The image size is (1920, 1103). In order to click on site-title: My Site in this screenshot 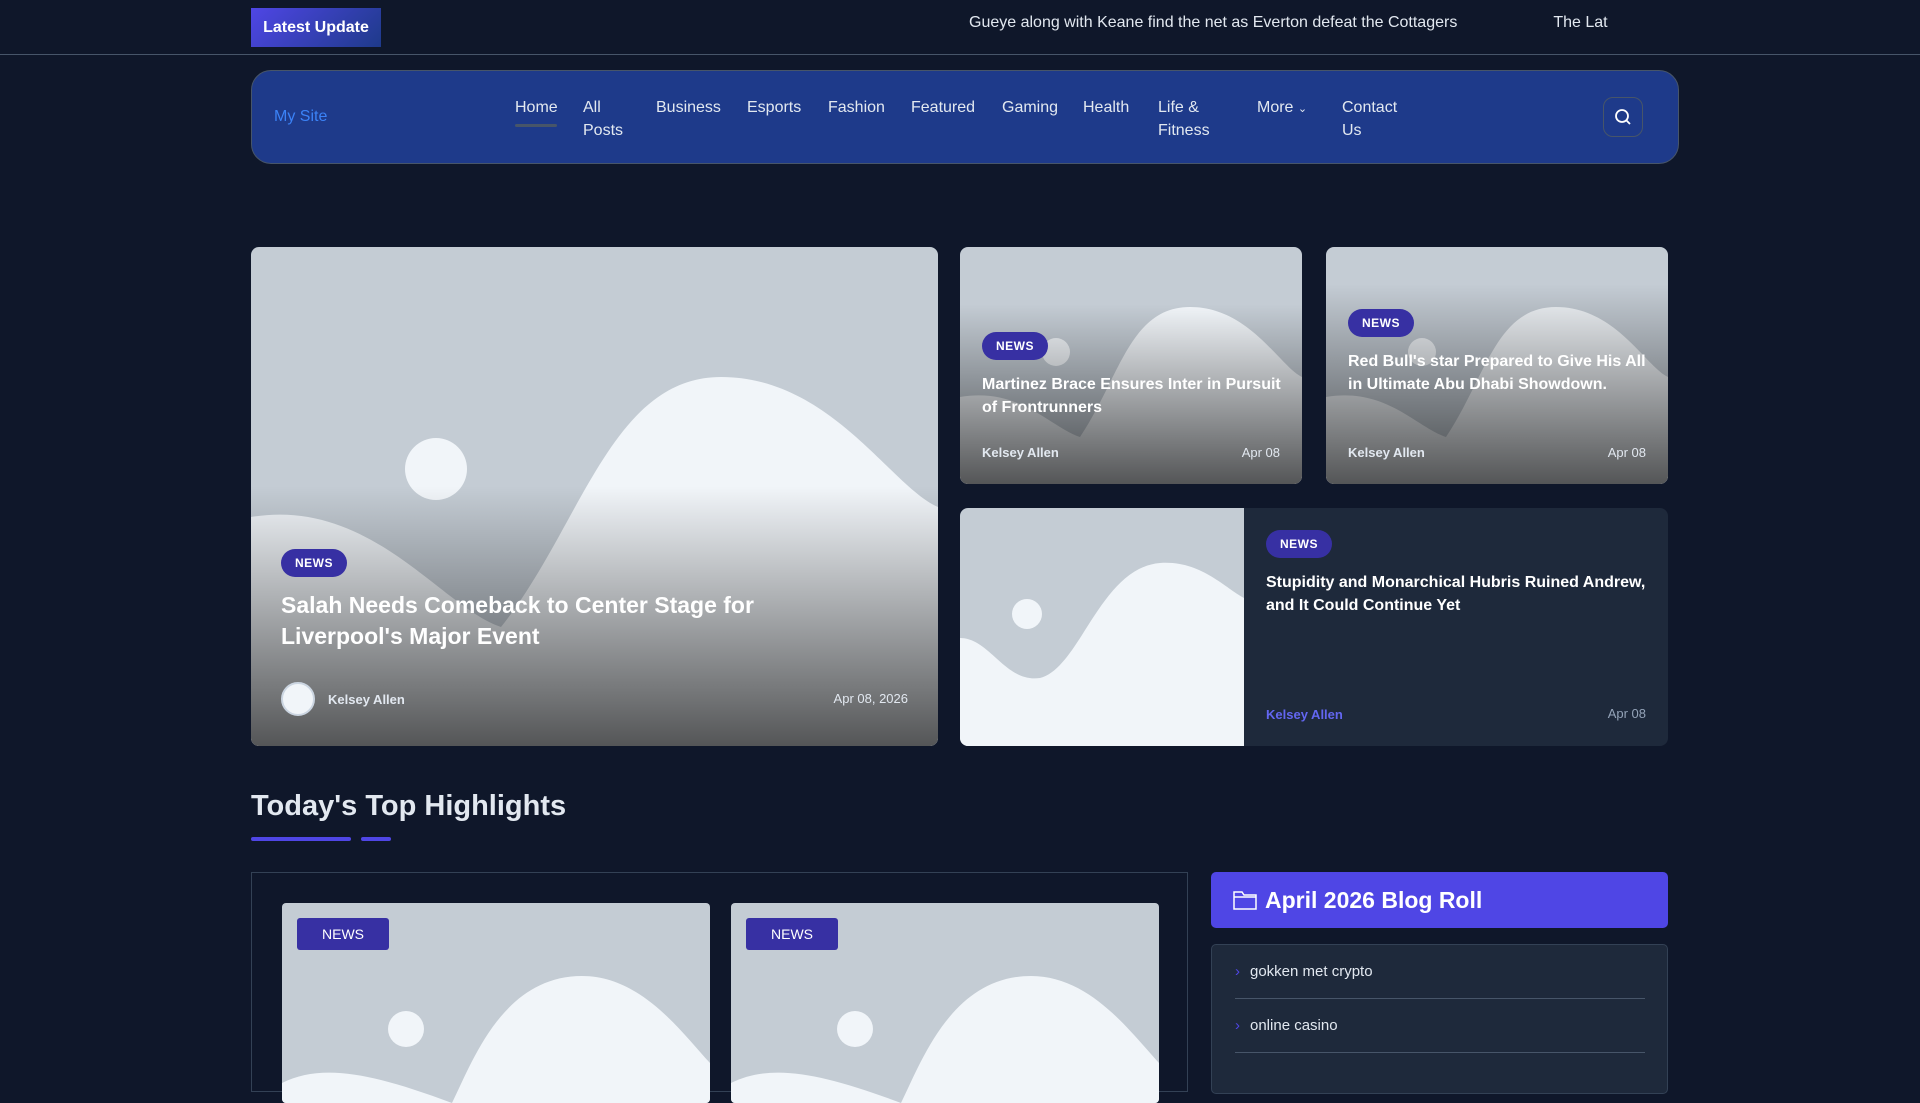, I will do `click(300, 117)`.